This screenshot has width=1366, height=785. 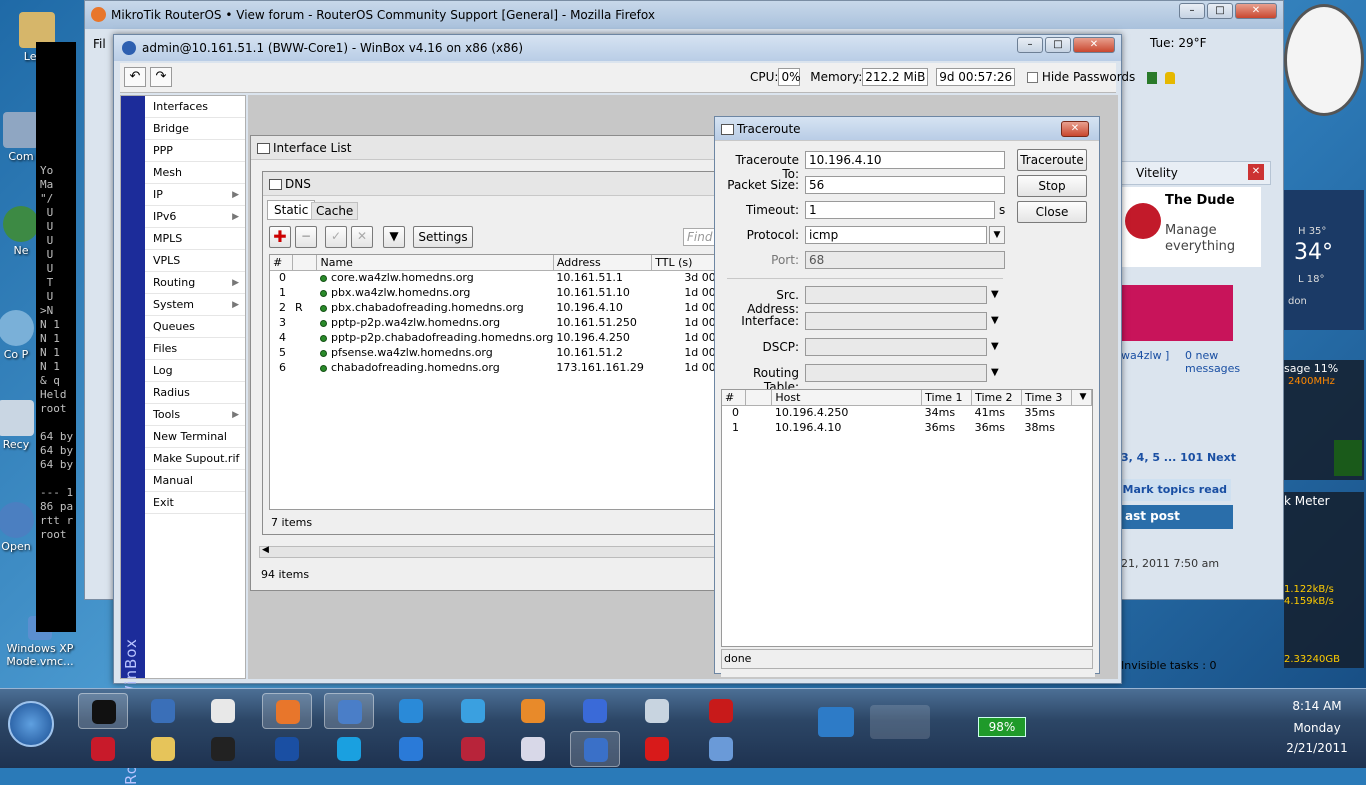 What do you see at coordinates (195, 173) in the screenshot?
I see `menu-item-mesh: Mesh` at bounding box center [195, 173].